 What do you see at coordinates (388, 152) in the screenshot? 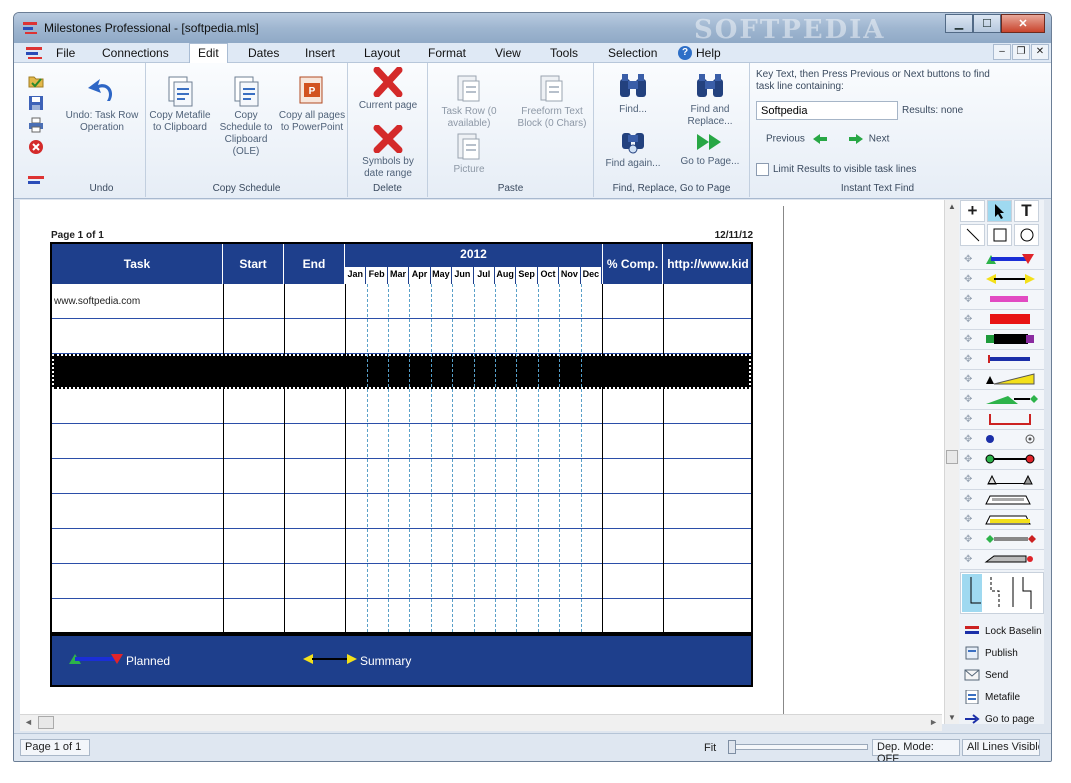
I see `delete-symbols-button: Symbols by date range` at bounding box center [388, 152].